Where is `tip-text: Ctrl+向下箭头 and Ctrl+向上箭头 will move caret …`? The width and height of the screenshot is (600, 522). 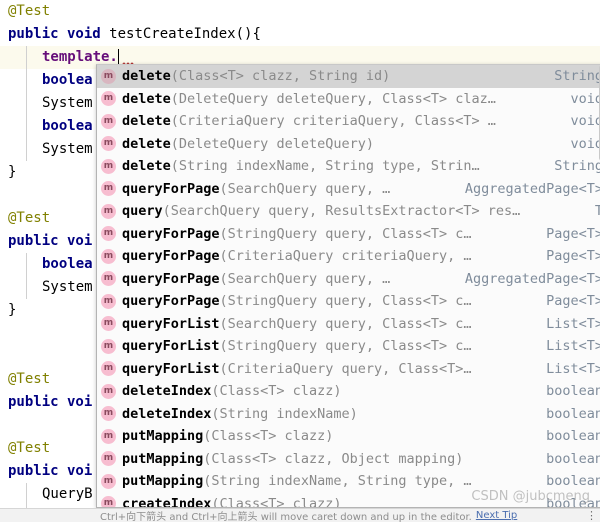
tip-text: Ctrl+向下箭头 and Ctrl+向上箭头 will move caret … is located at coordinates (286, 517).